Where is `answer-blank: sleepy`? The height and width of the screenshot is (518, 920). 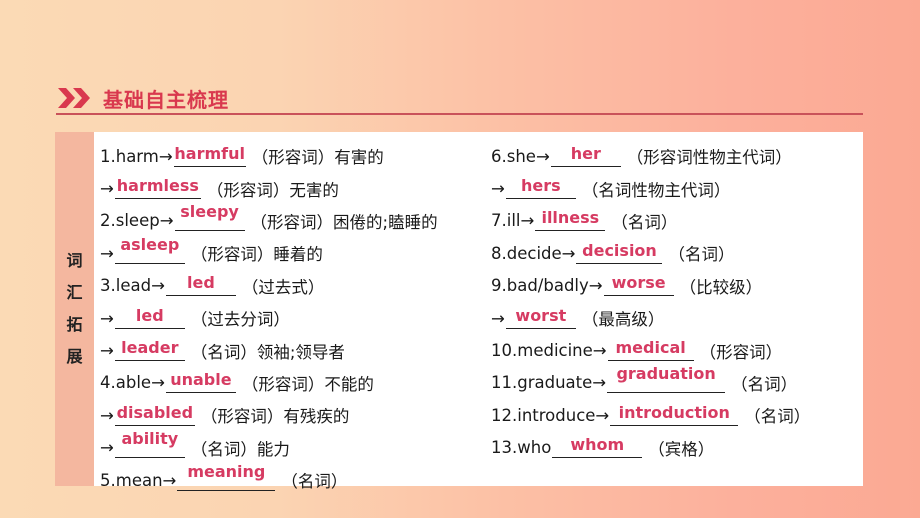 answer-blank: sleepy is located at coordinates (209, 217).